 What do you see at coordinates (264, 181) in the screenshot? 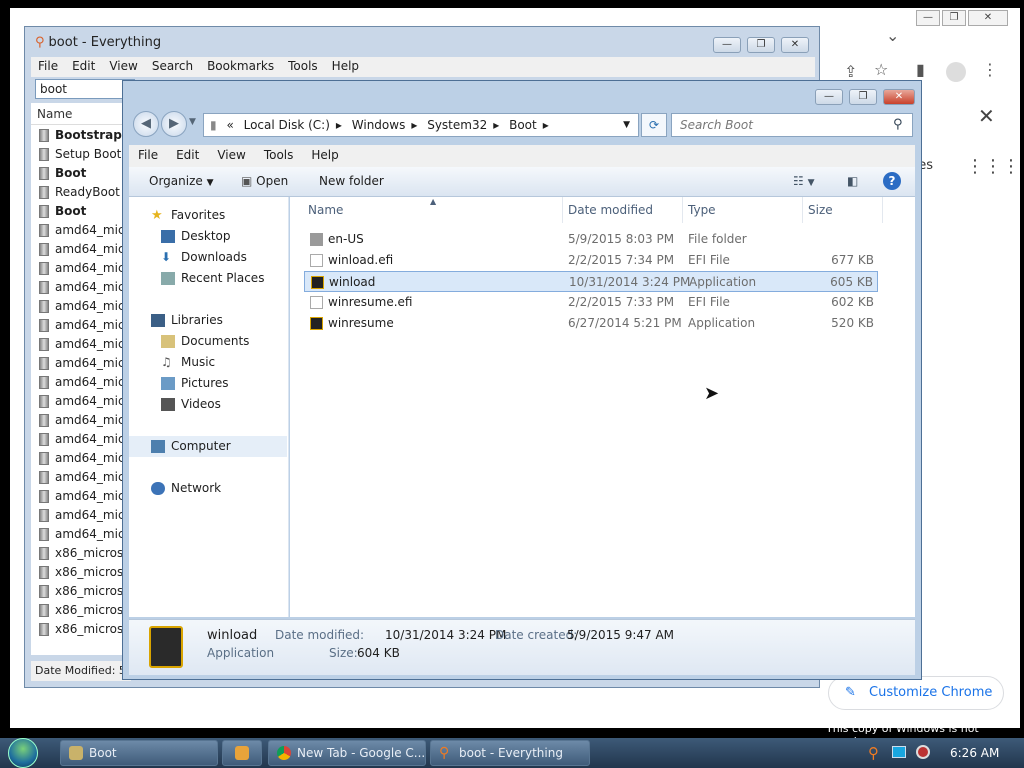
I see `open-button: ▣ Open` at bounding box center [264, 181].